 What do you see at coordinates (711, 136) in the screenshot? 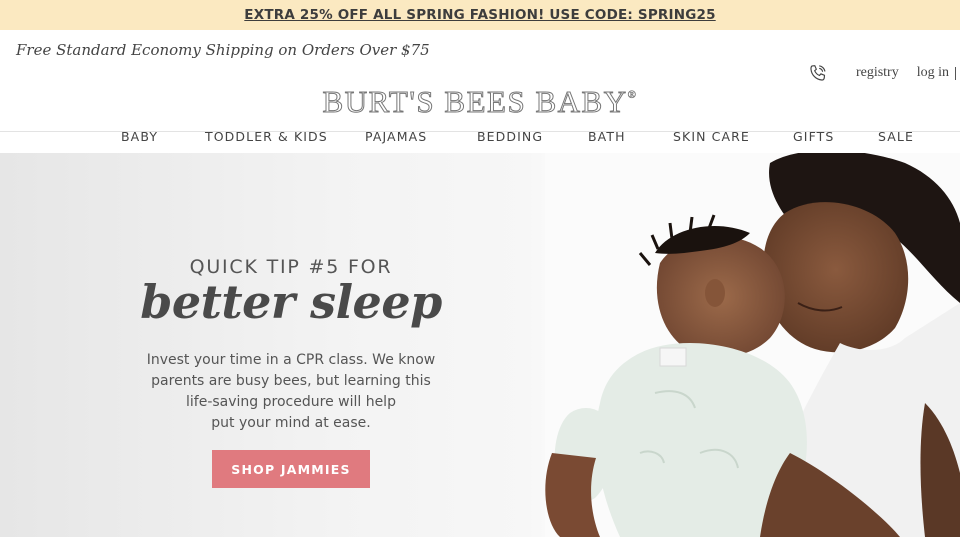
I see `nav-item-skin-care: SKIN CARE` at bounding box center [711, 136].